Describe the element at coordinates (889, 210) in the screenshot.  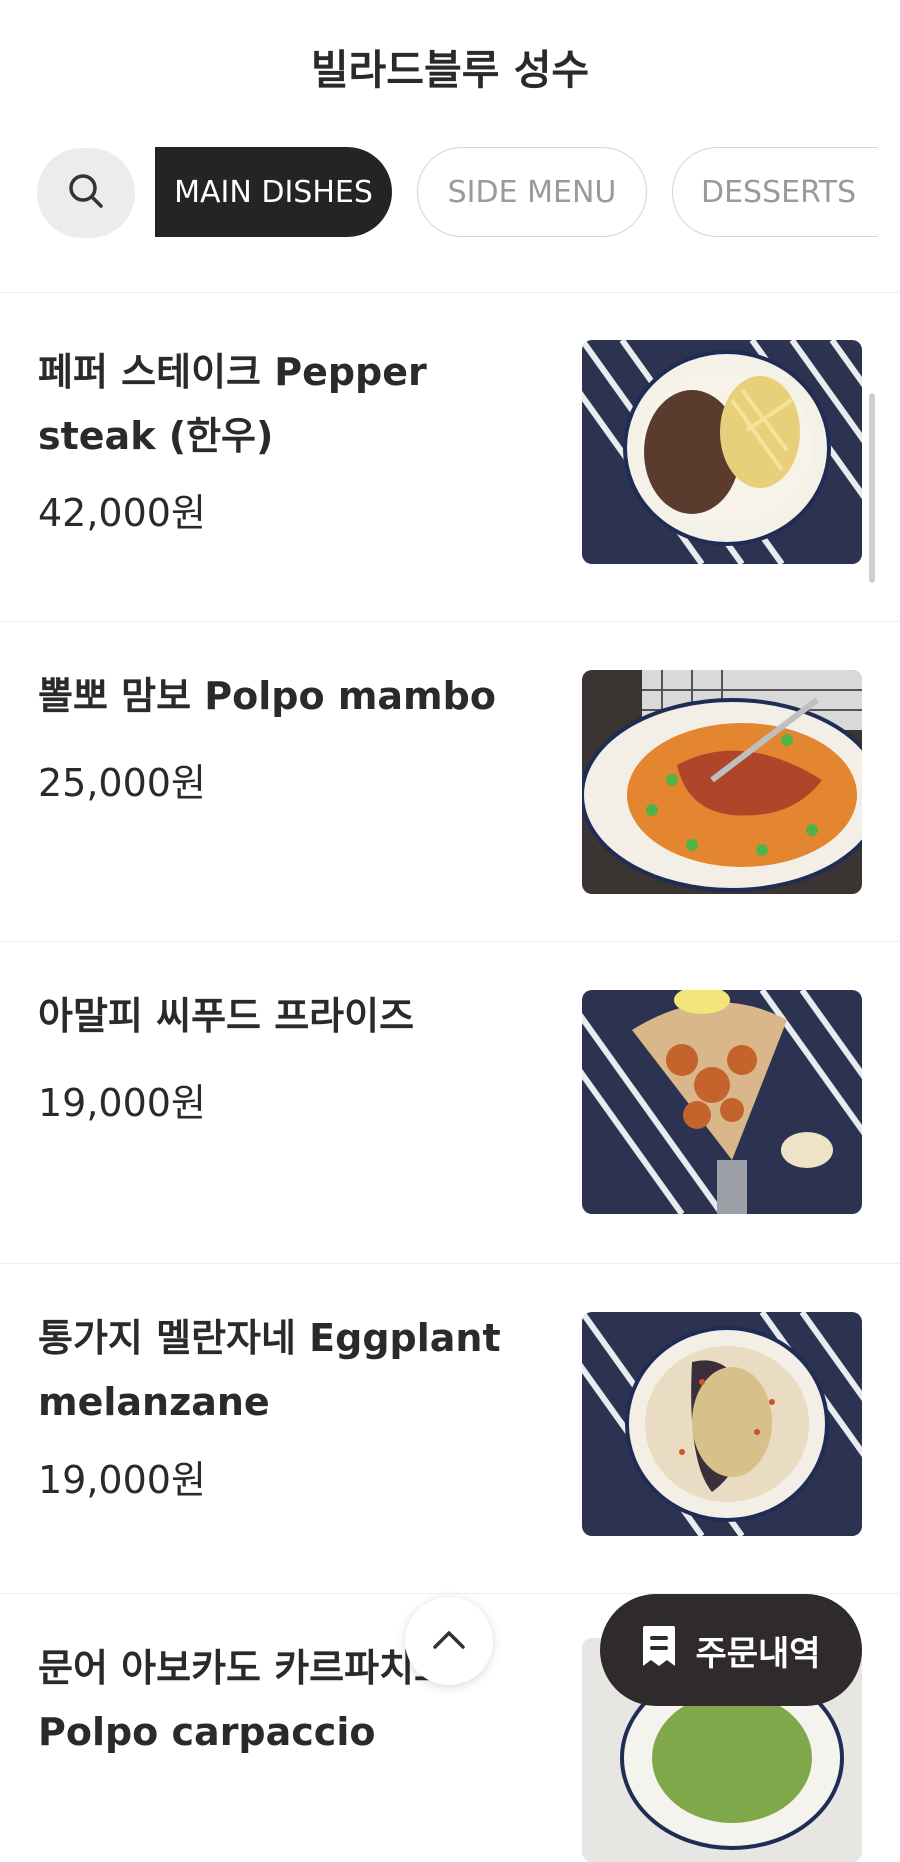
I see `scroll-fade` at that location.